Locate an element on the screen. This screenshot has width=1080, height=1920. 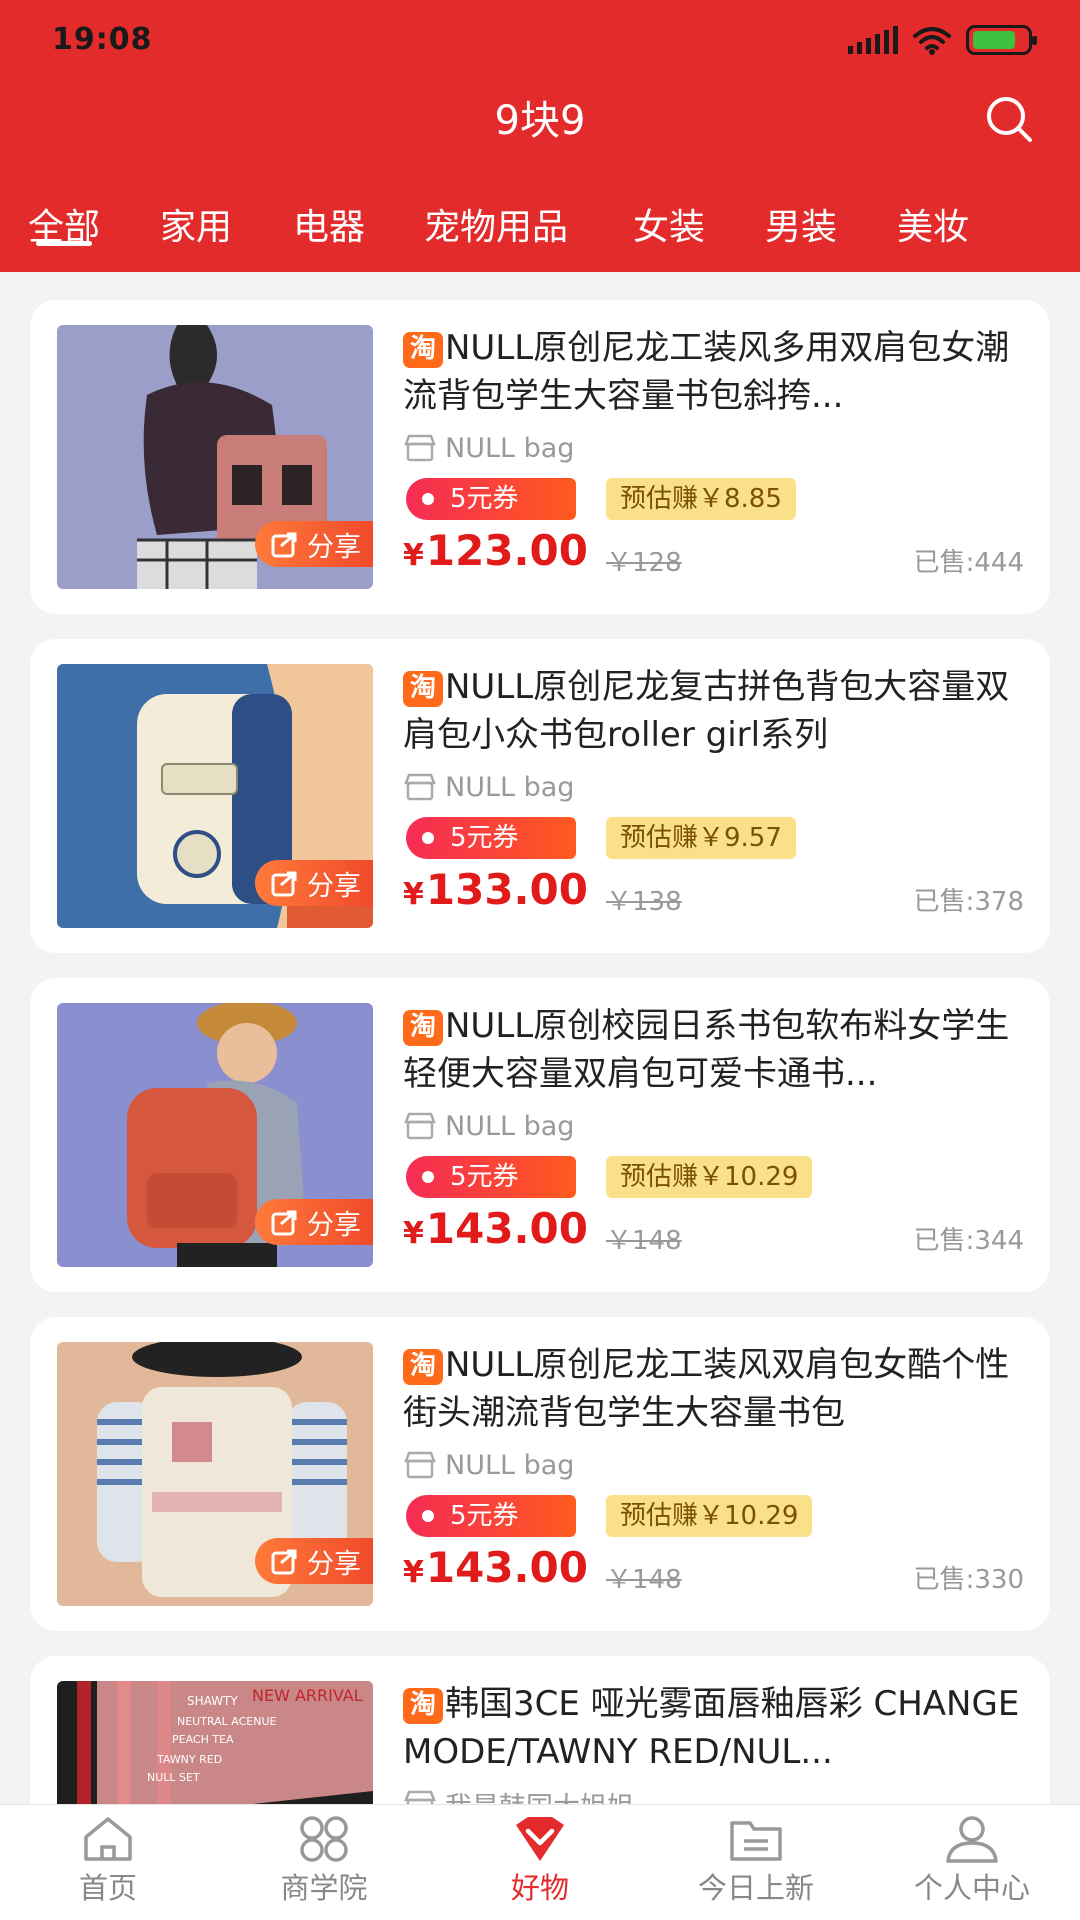
svg-text: NEW ARRIVAL is located at coordinates (307, 1695).